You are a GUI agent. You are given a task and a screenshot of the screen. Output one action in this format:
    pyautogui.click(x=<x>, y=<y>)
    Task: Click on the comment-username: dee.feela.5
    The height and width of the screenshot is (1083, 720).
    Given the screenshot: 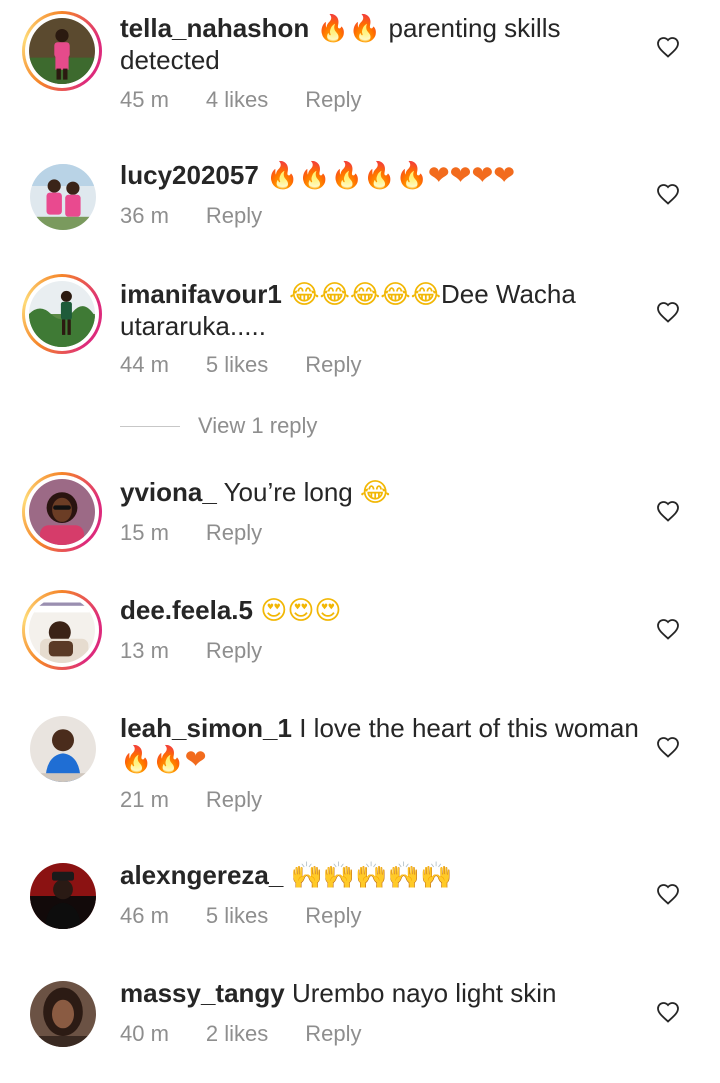 What is the action you would take?
    pyautogui.click(x=186, y=610)
    